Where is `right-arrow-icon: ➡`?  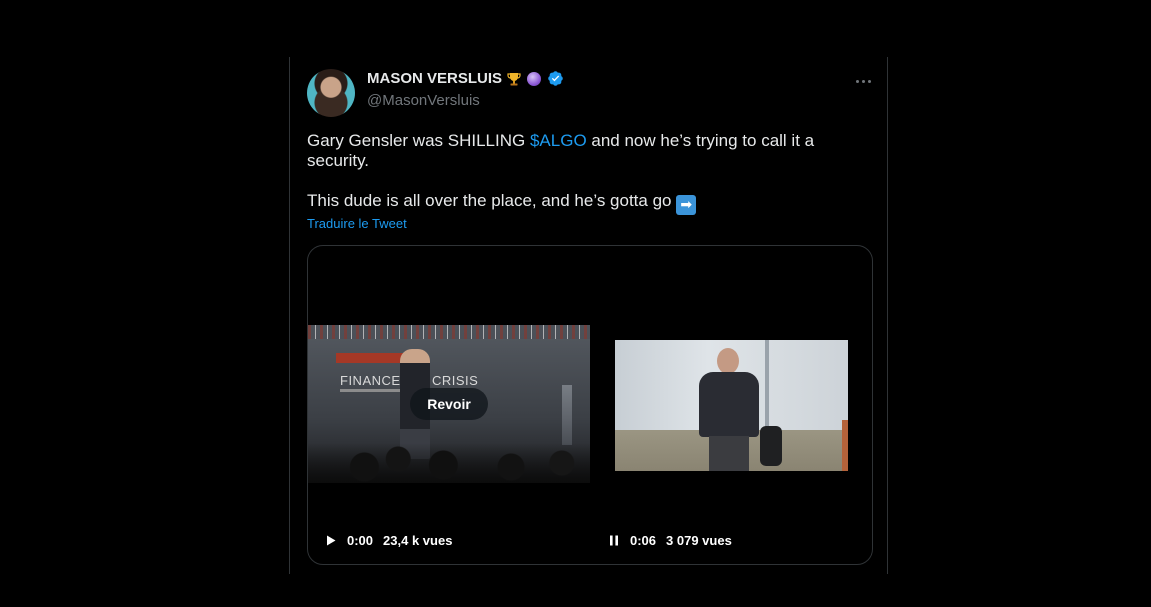 right-arrow-icon: ➡ is located at coordinates (686, 205).